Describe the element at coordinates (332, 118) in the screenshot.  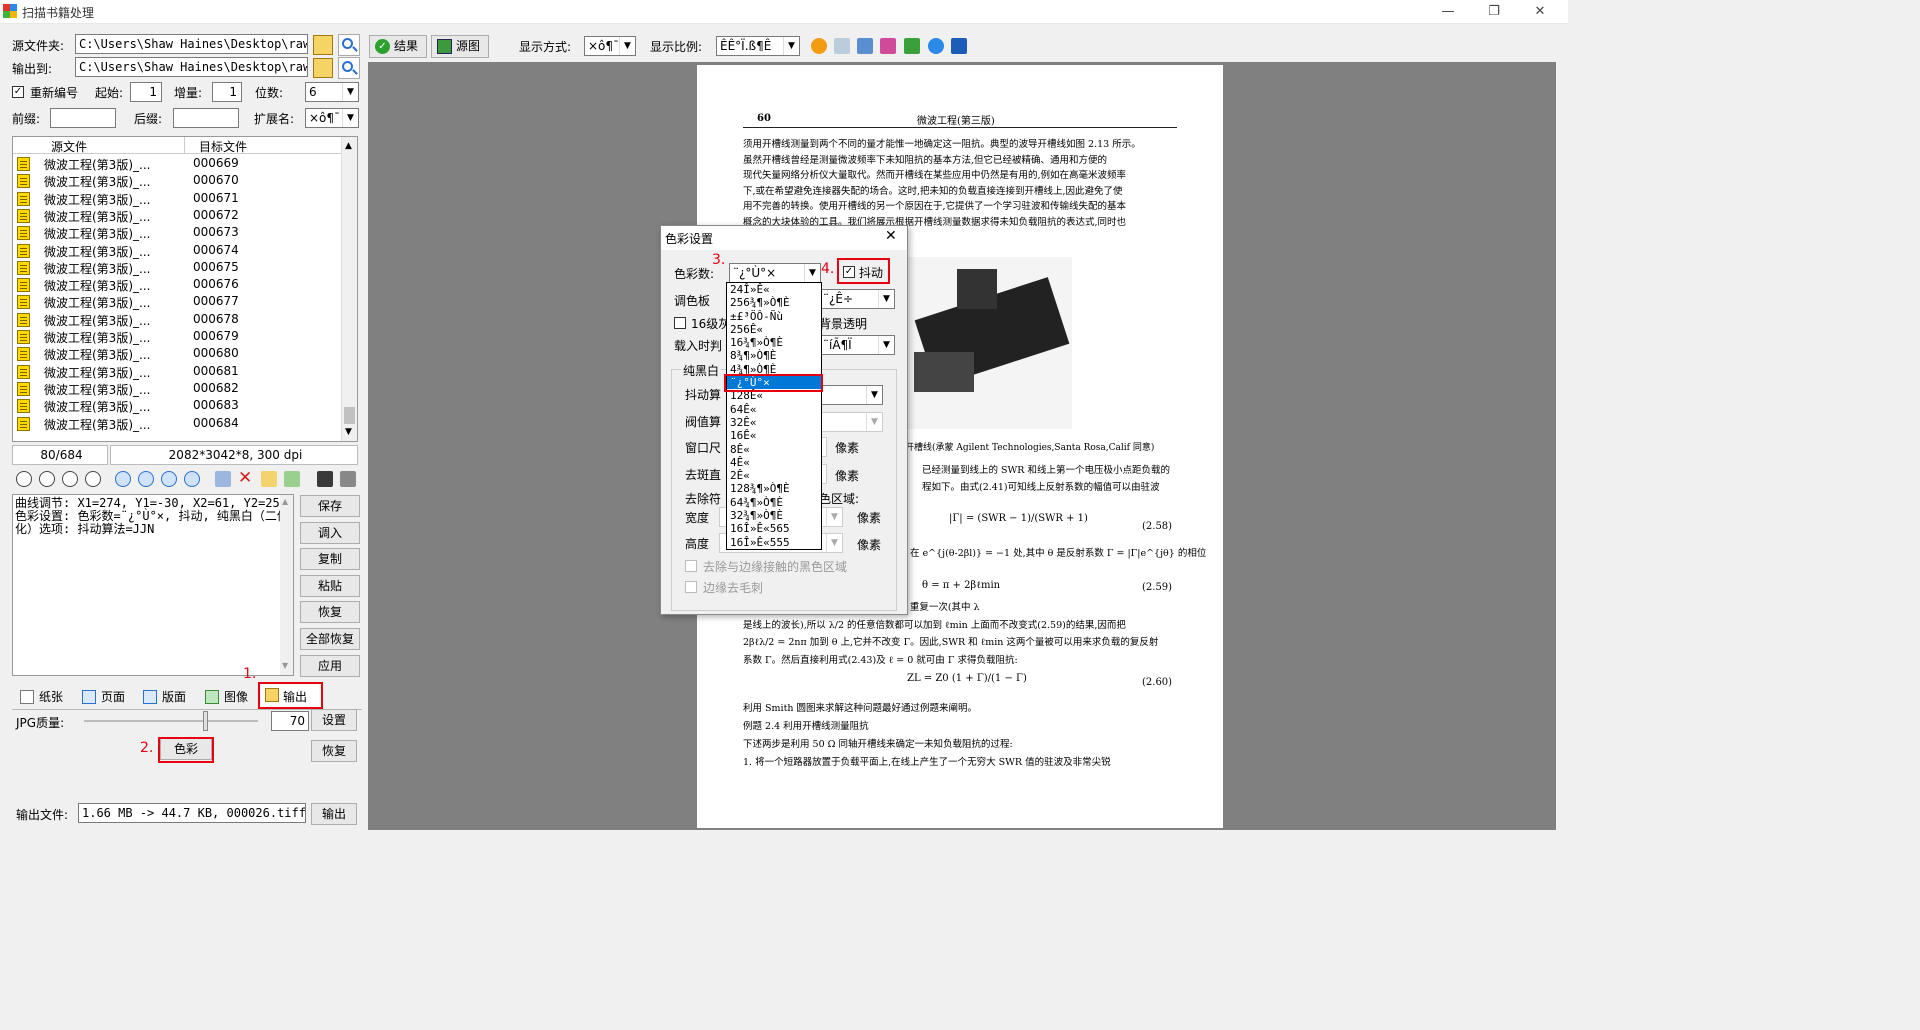
I see `extension-select: ×ô¶¯ ▼` at that location.